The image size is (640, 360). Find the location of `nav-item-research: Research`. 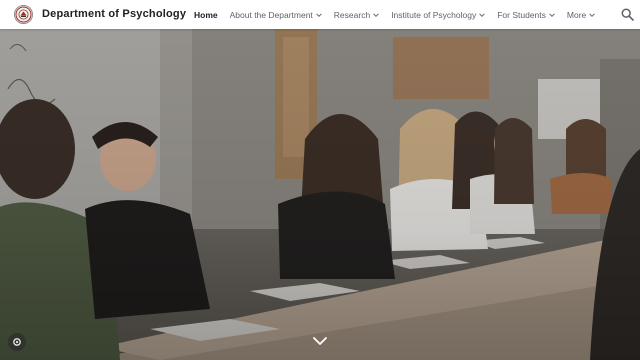

nav-item-research: Research is located at coordinates (356, 15).